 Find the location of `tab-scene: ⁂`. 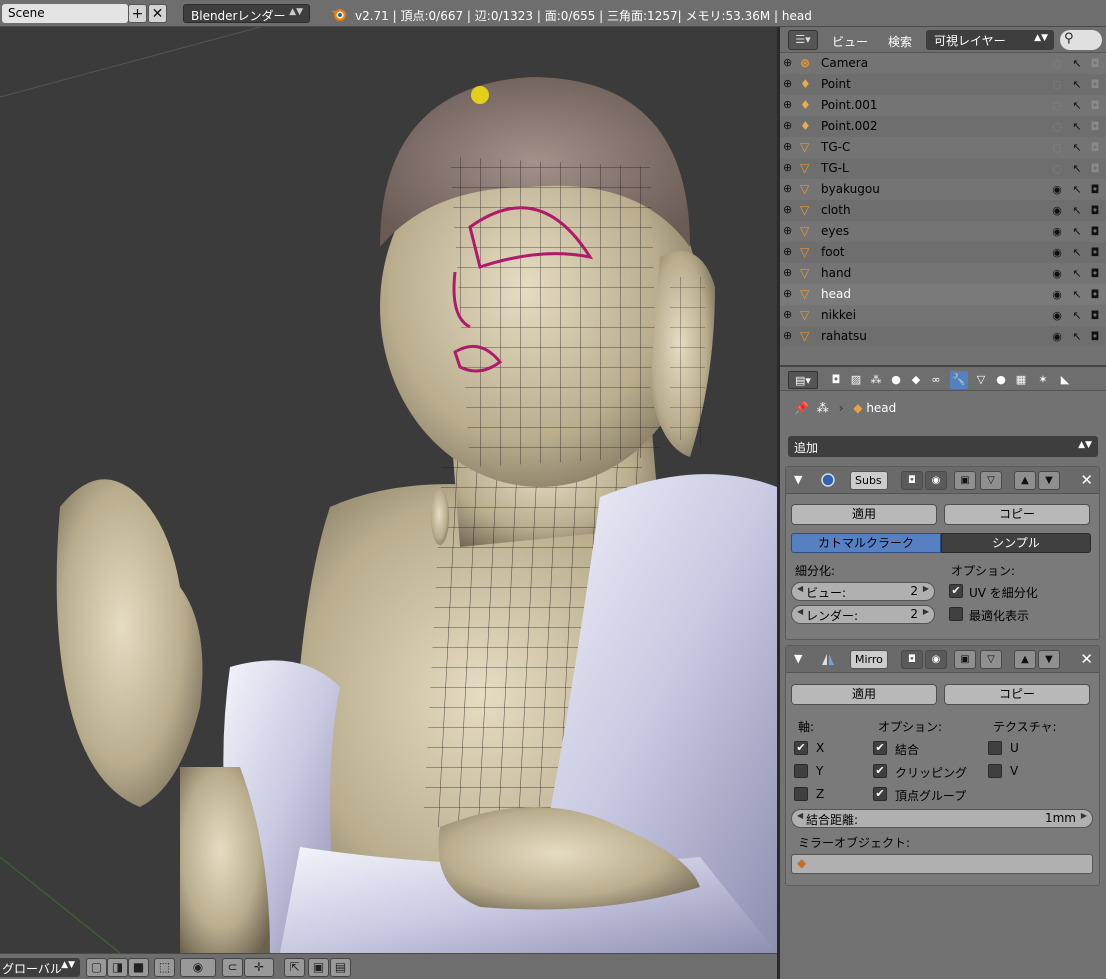

tab-scene: ⁂ is located at coordinates (876, 380).